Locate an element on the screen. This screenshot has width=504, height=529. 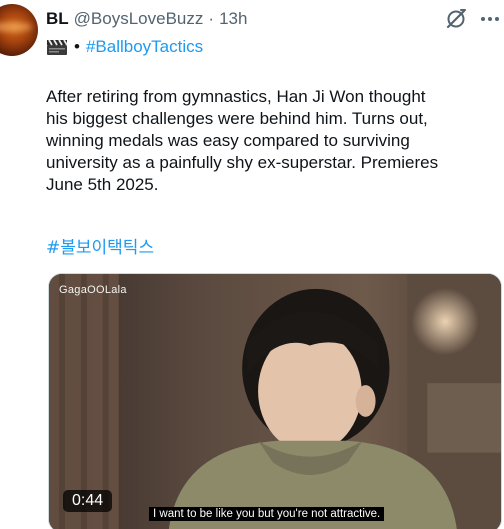
text-line: June 5th 2025. is located at coordinates (102, 184).